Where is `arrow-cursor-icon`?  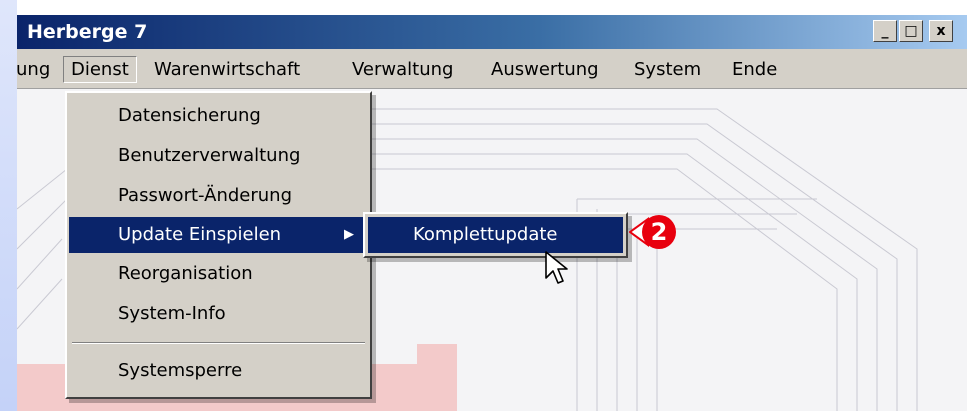 arrow-cursor-icon is located at coordinates (556, 267).